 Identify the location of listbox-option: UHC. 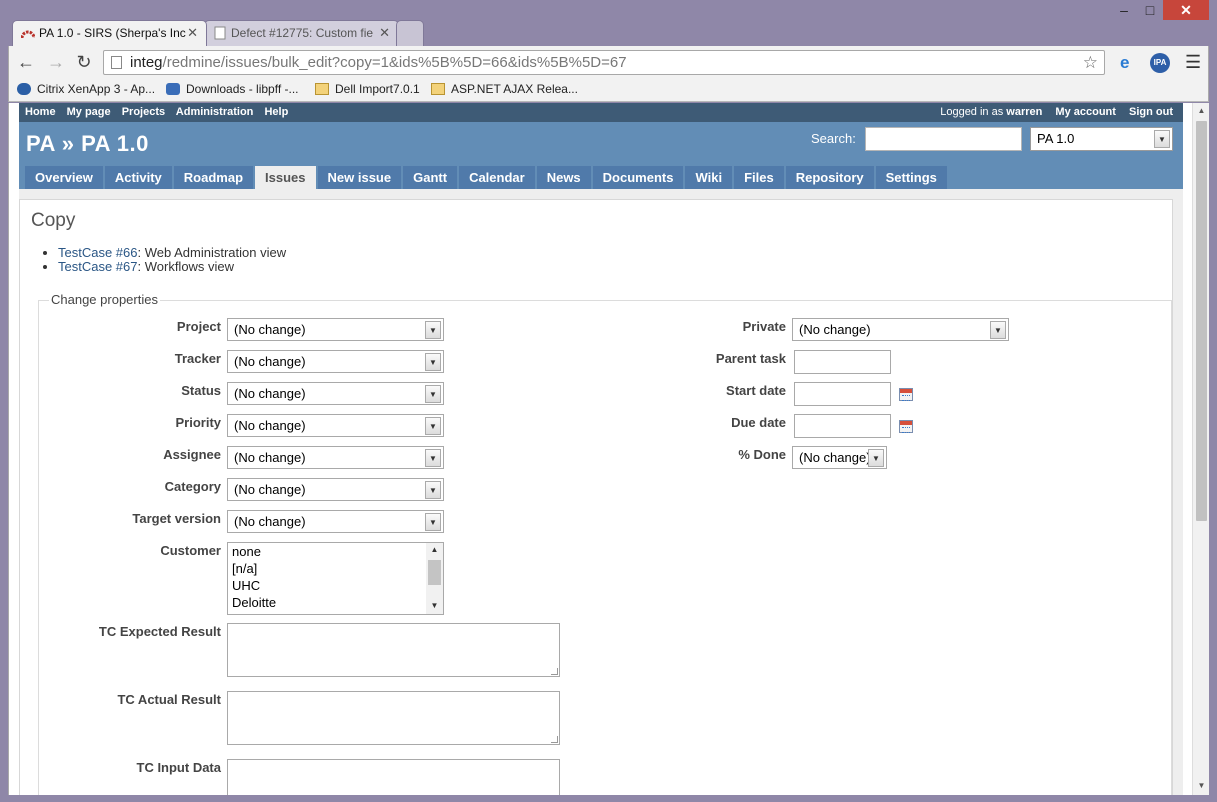
(335, 585).